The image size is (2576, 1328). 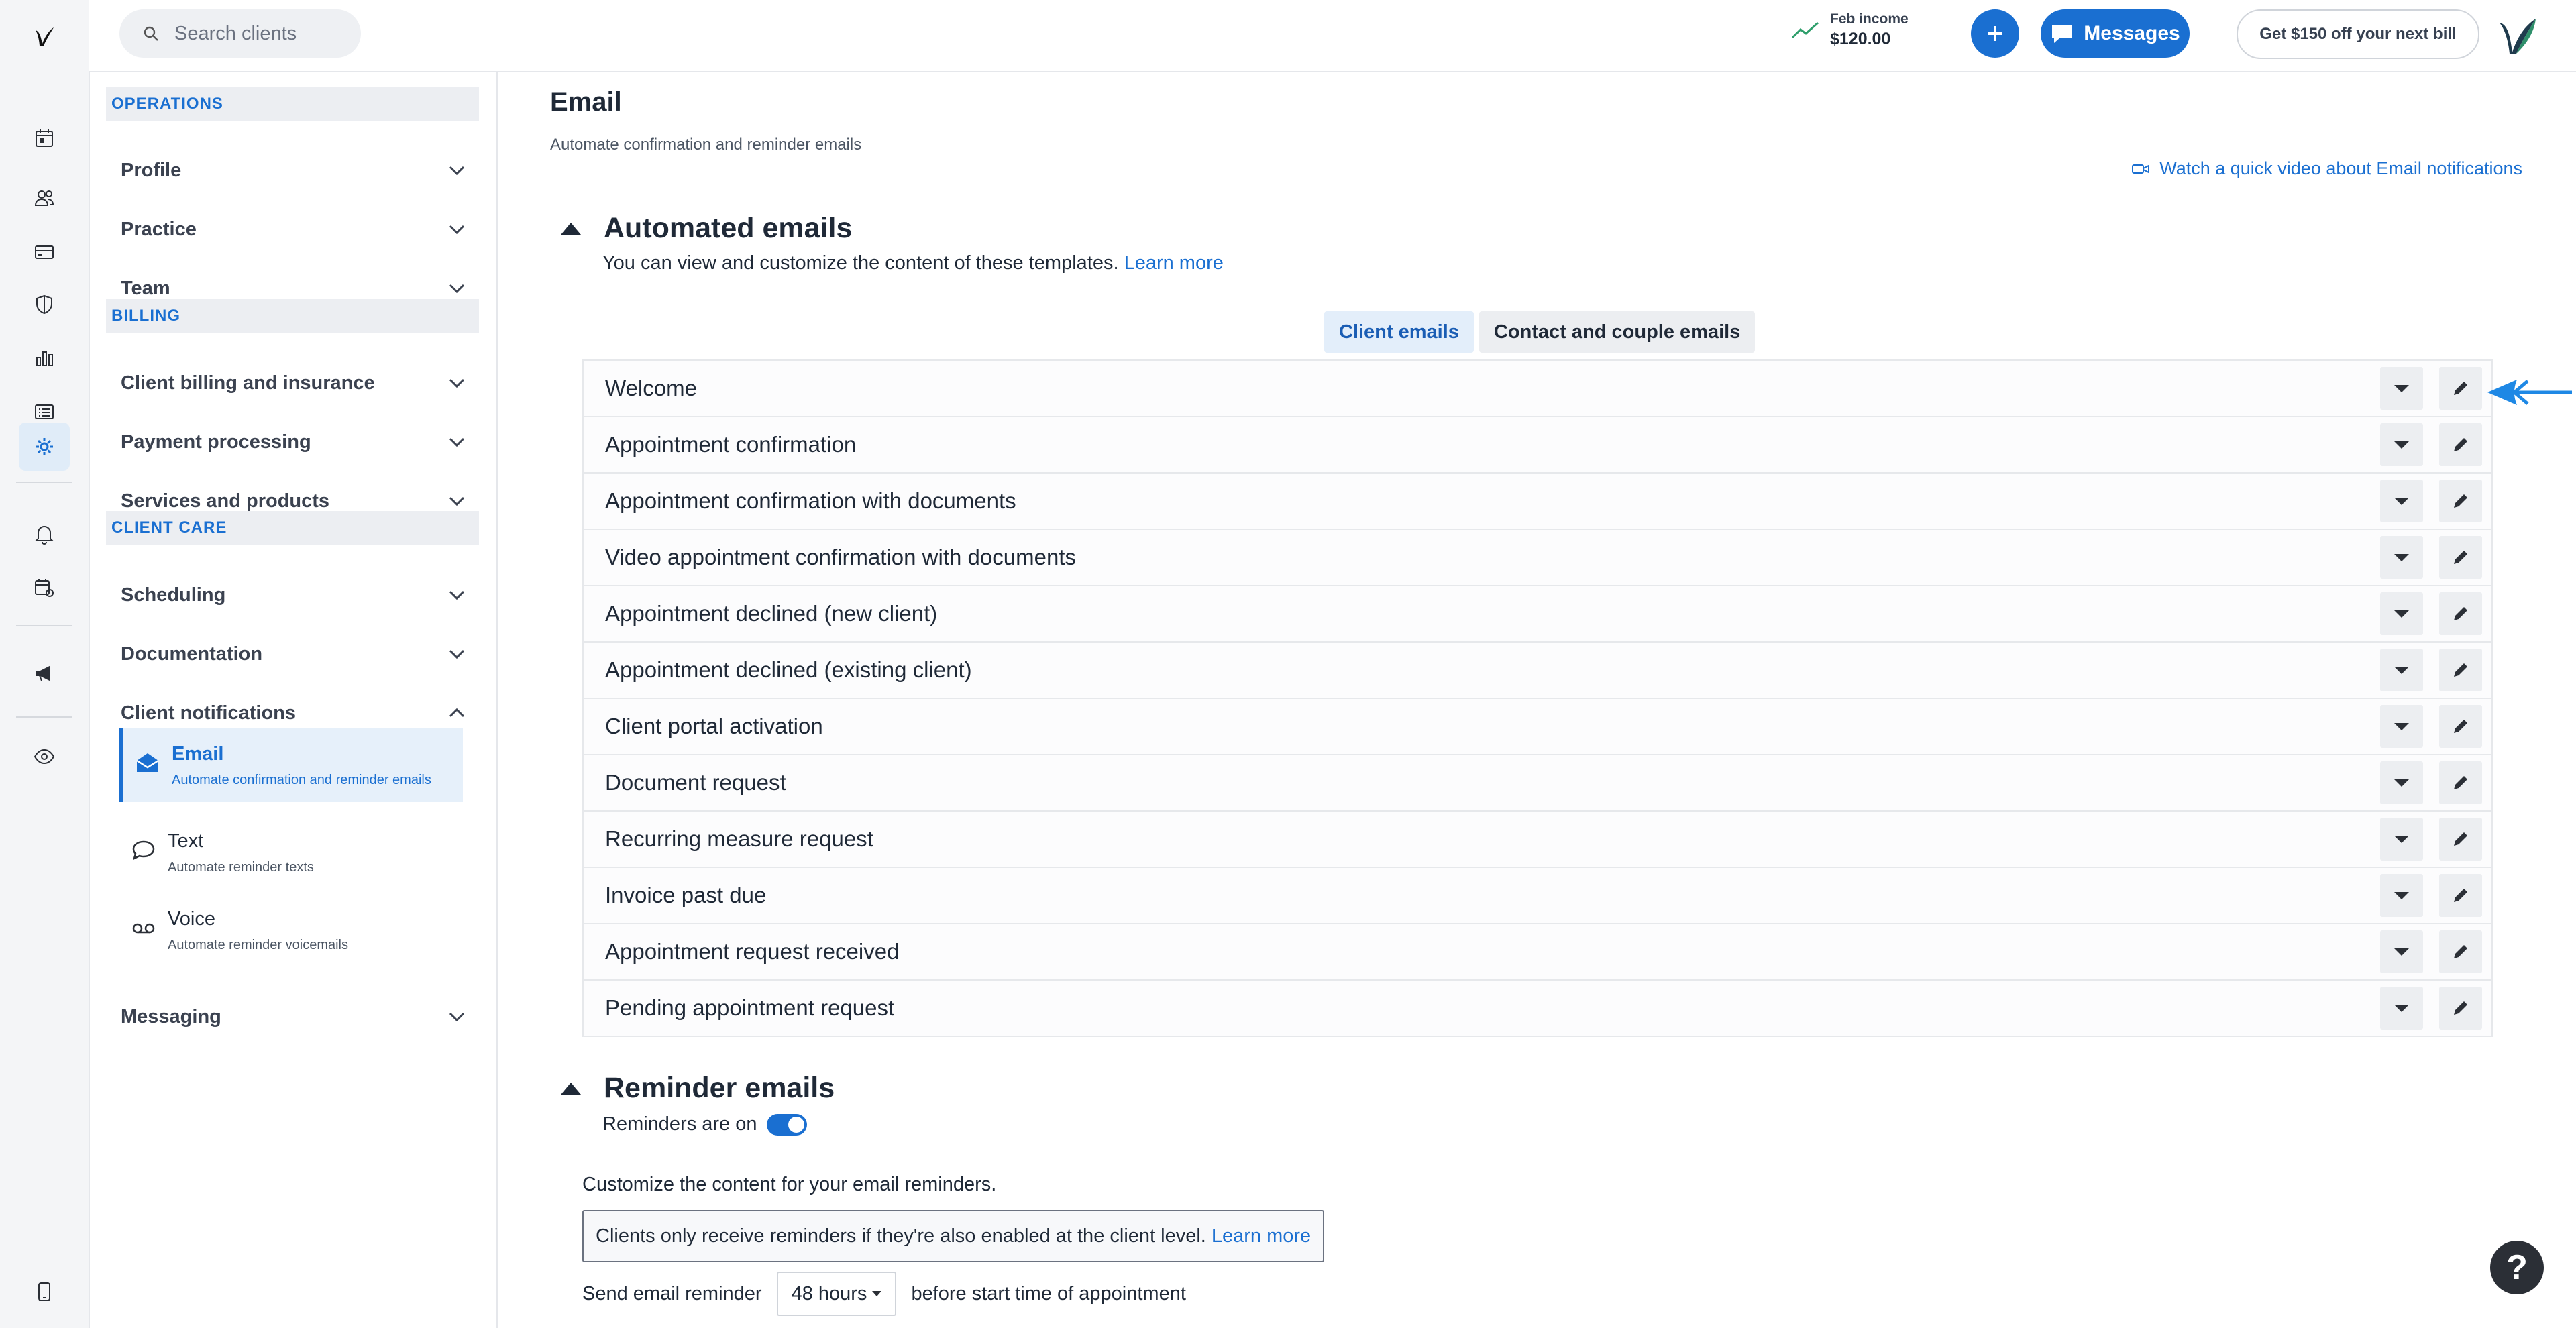 I want to click on income-summary: Feb income $120.00, so click(x=1850, y=30).